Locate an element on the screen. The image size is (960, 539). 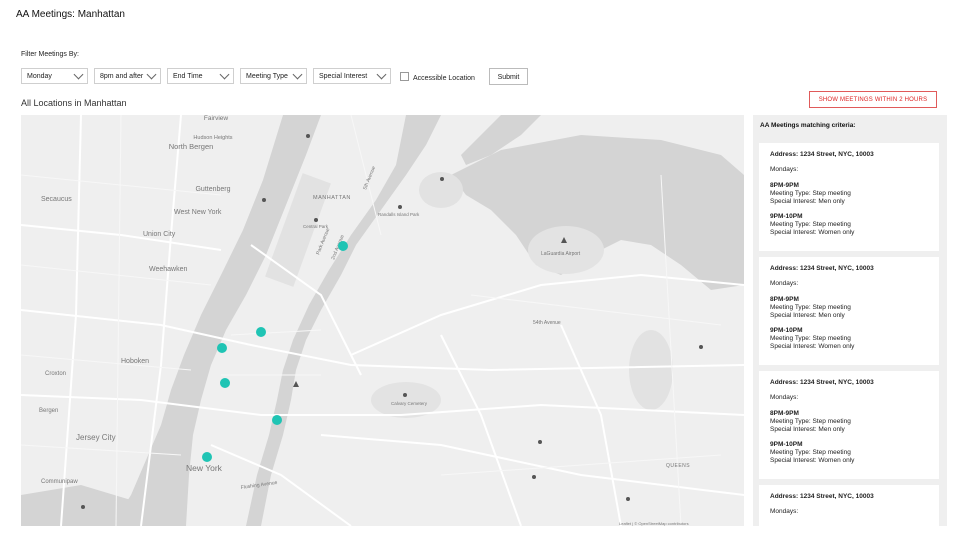
page-title: AA Meetings: Manhattan is located at coordinates (70, 14).